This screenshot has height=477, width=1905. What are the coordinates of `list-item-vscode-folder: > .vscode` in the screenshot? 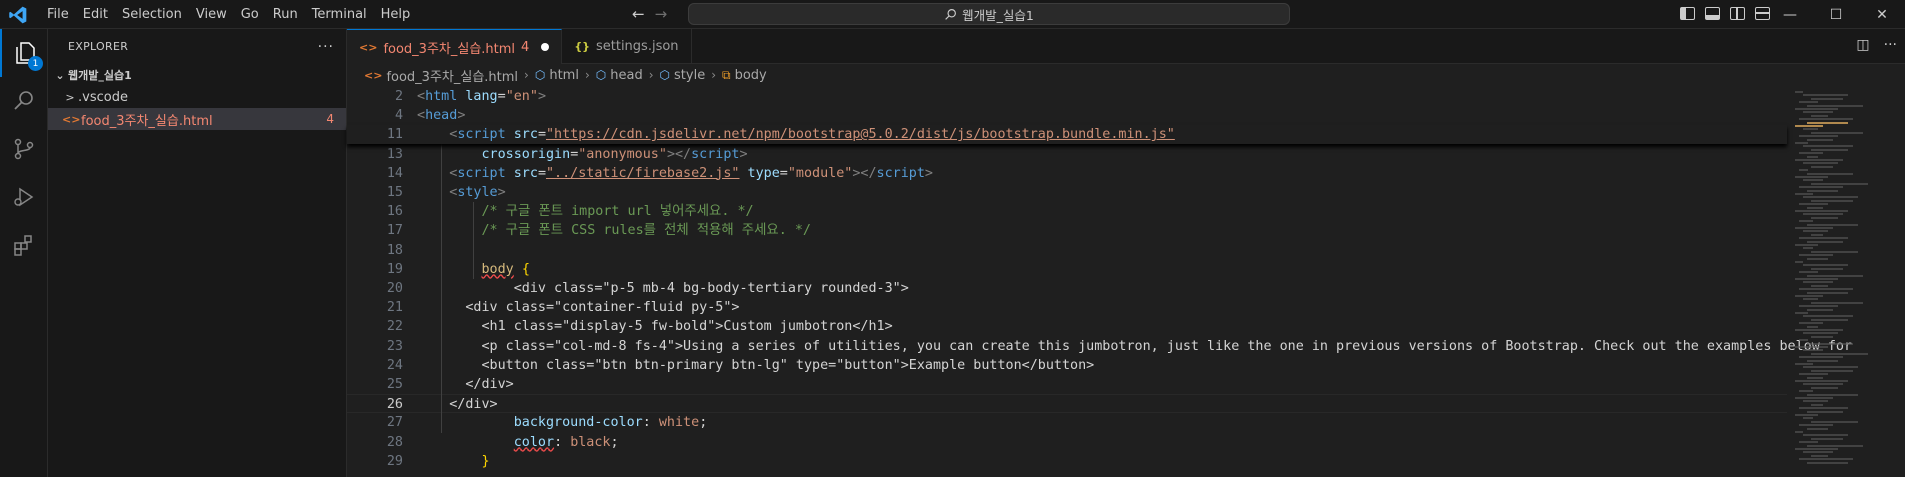 It's located at (197, 97).